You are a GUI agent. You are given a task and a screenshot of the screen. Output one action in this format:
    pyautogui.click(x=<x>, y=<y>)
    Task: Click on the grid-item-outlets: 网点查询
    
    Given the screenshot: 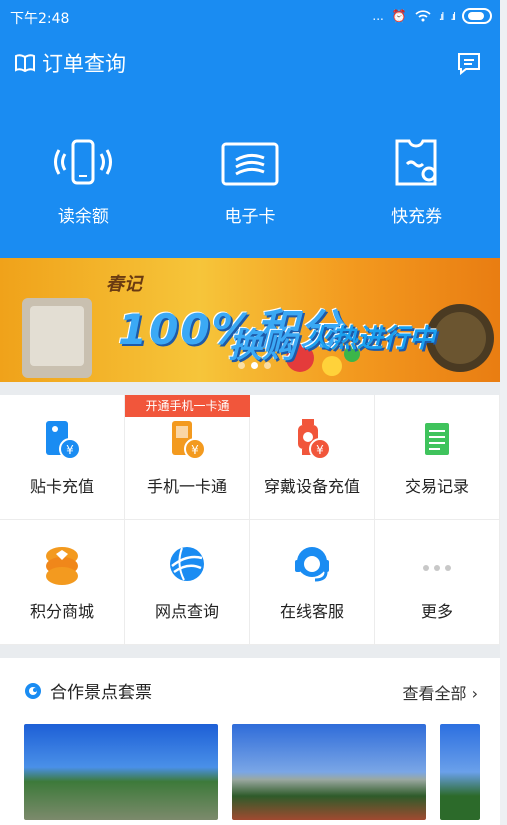 What is the action you would take?
    pyautogui.click(x=187, y=582)
    